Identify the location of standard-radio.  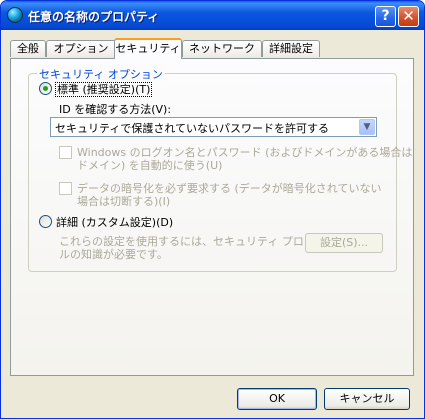
(45, 88).